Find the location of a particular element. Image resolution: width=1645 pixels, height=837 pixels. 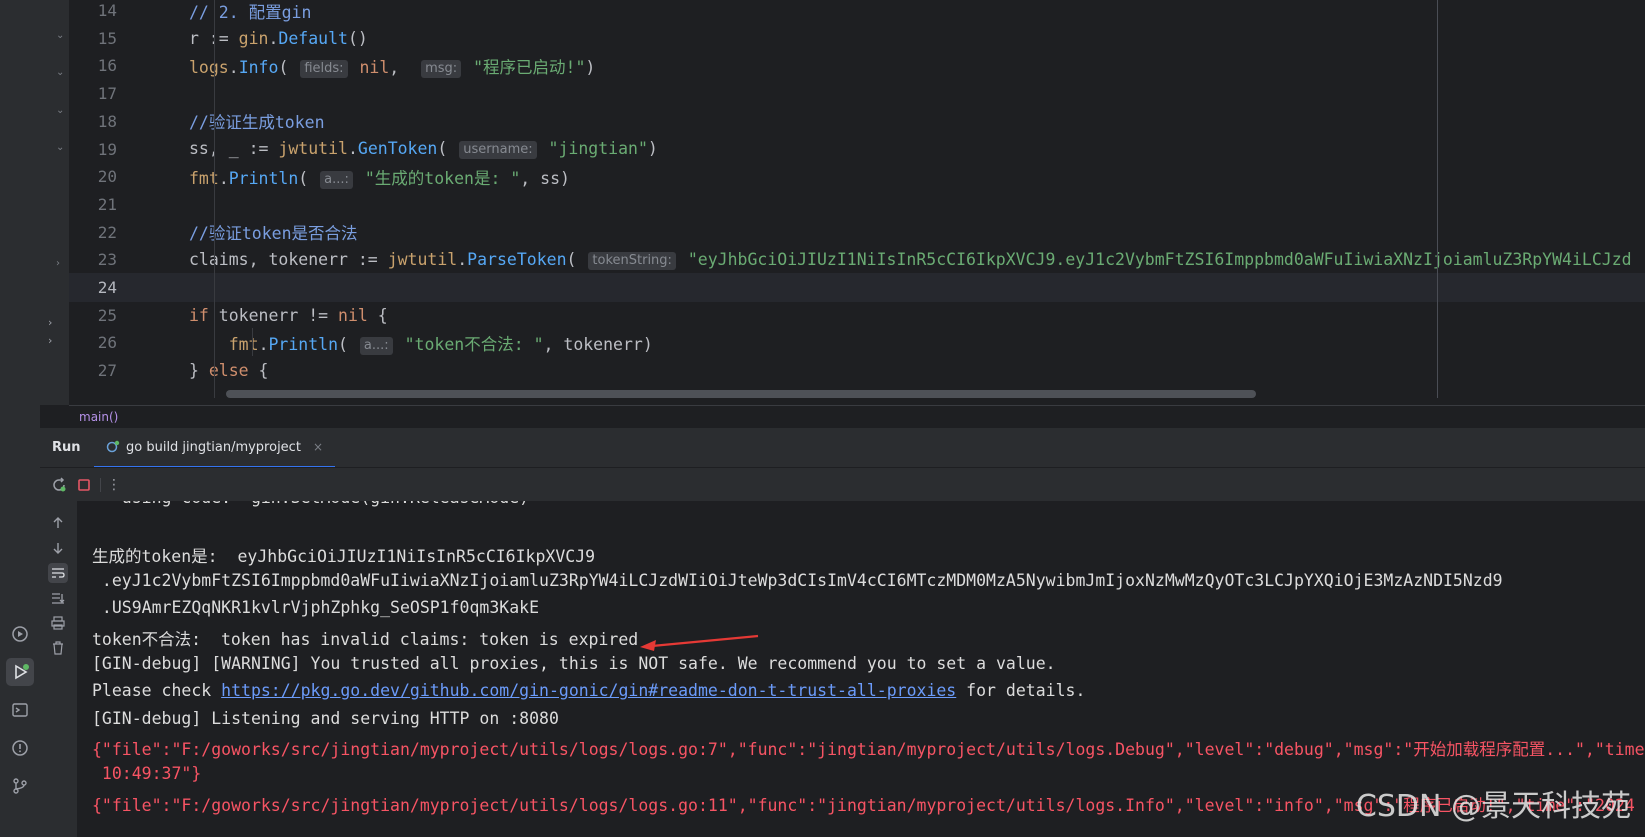

code-token: tokenerr != is located at coordinates (273, 315).